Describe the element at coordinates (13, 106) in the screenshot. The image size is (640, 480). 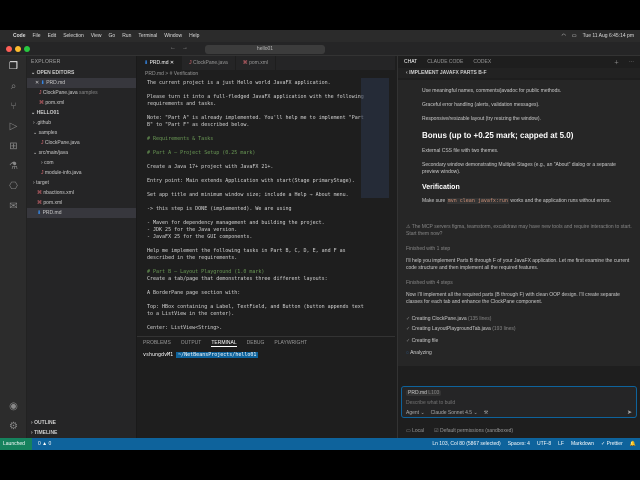
I see `source-control-icon: ⑂` at that location.